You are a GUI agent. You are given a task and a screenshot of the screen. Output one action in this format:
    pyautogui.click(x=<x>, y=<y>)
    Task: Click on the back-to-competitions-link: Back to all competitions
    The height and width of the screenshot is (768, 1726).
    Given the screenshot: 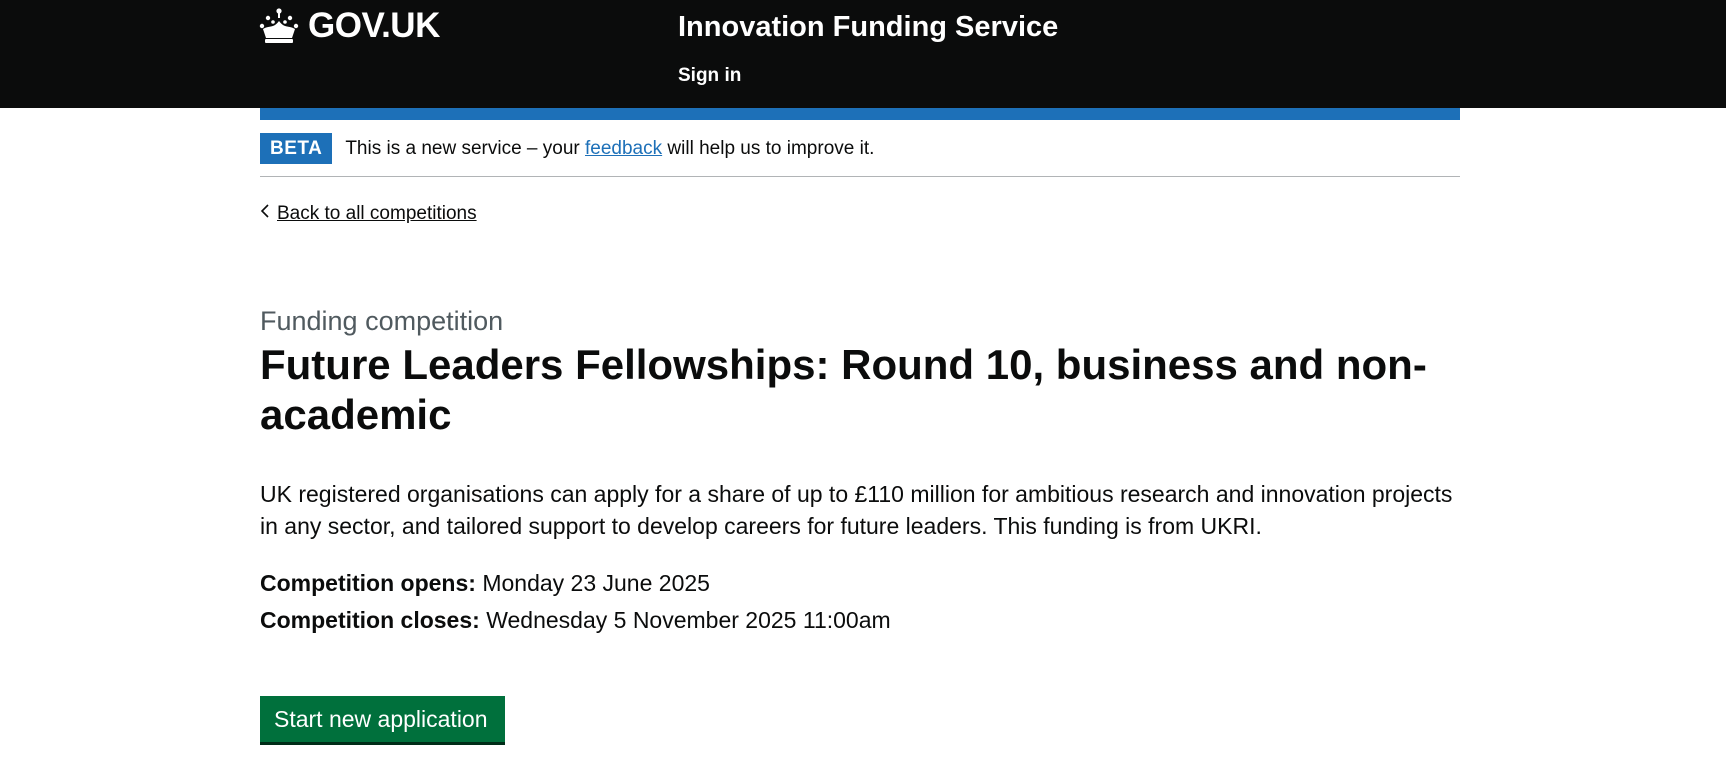 What is the action you would take?
    pyautogui.click(x=368, y=214)
    